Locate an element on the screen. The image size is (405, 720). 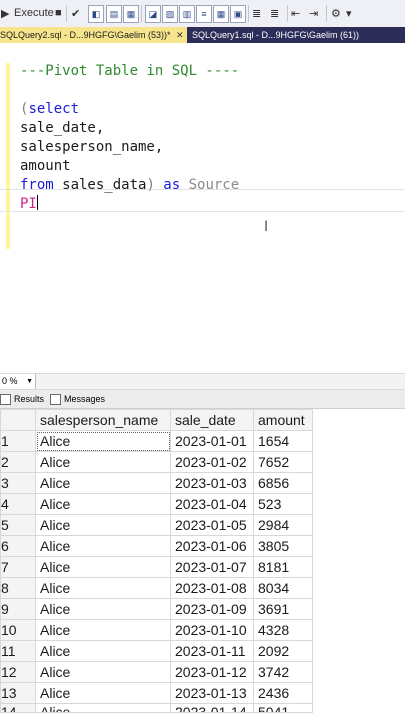
table-row: 12 Alice 2023-01-12 3742 is located at coordinates (156, 672).